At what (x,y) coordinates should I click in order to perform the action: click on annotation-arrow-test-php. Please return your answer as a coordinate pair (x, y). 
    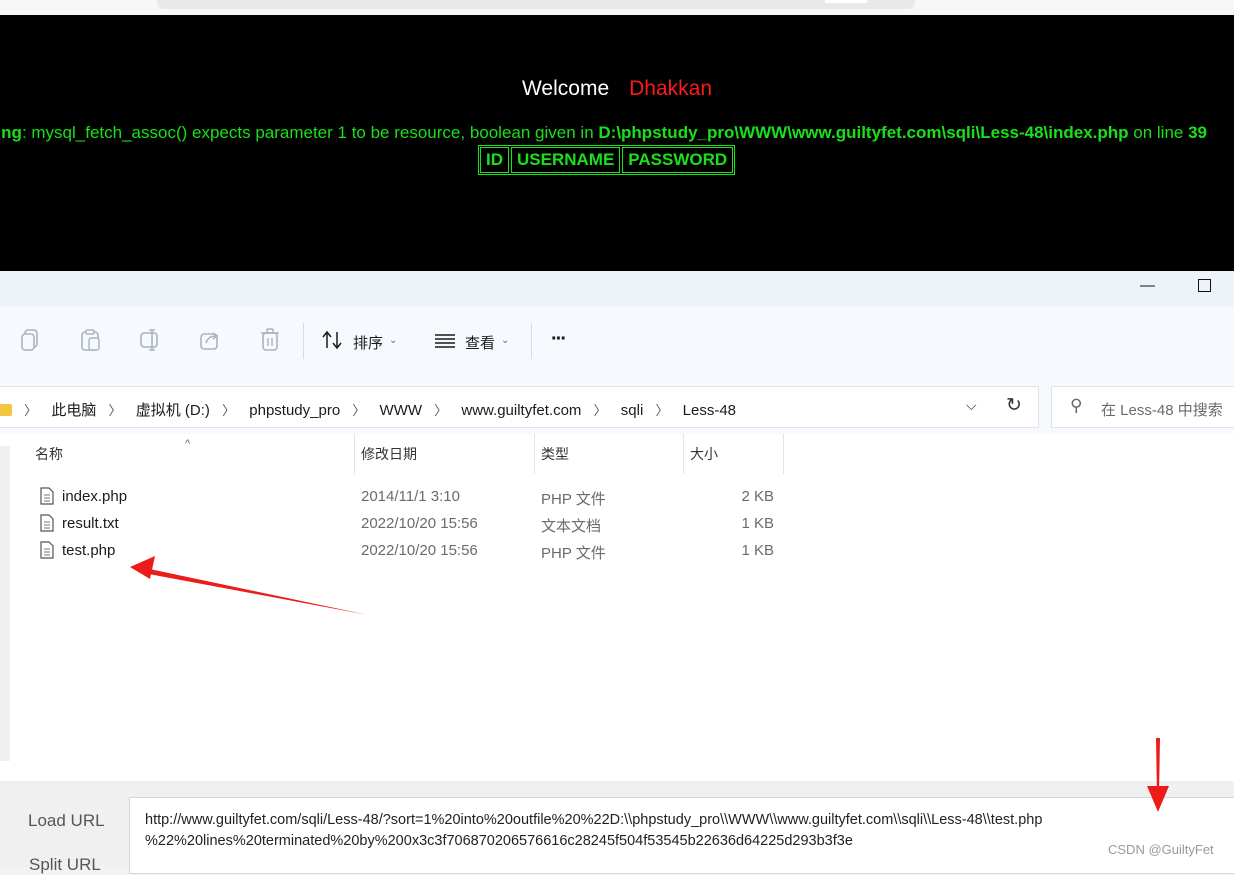
    Looking at the image, I should click on (249, 585).